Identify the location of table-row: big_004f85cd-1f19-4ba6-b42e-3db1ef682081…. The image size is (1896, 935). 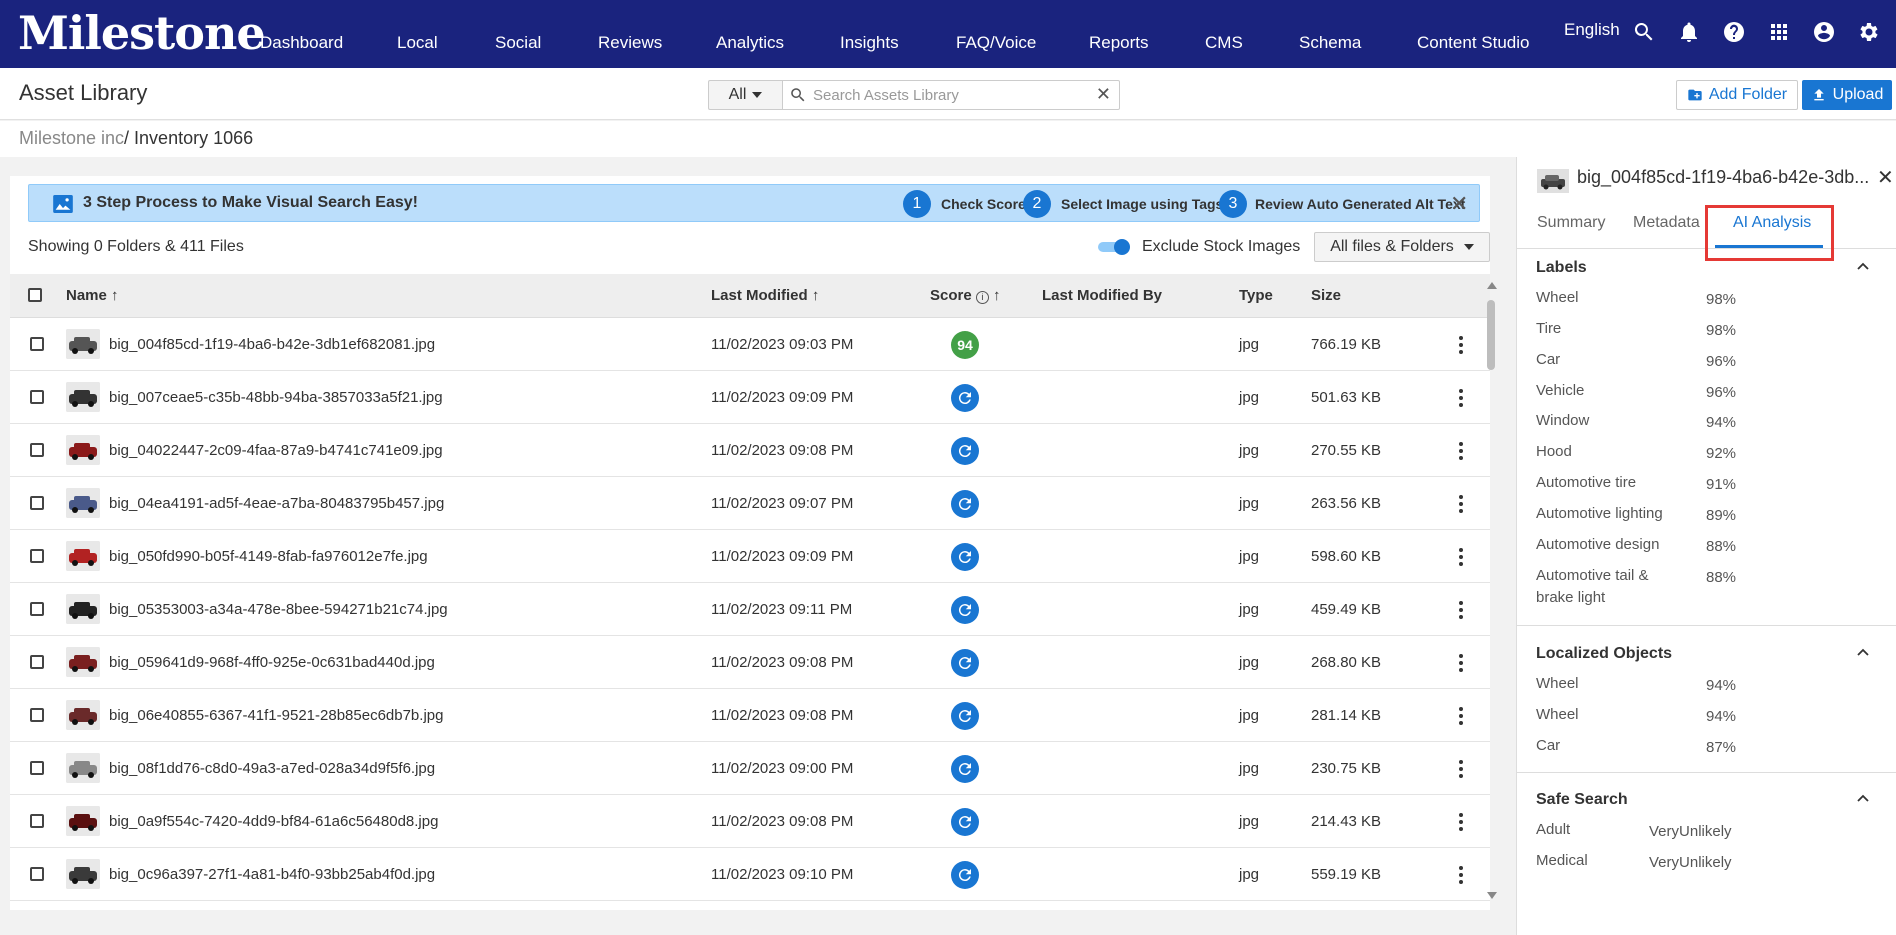
(750, 344).